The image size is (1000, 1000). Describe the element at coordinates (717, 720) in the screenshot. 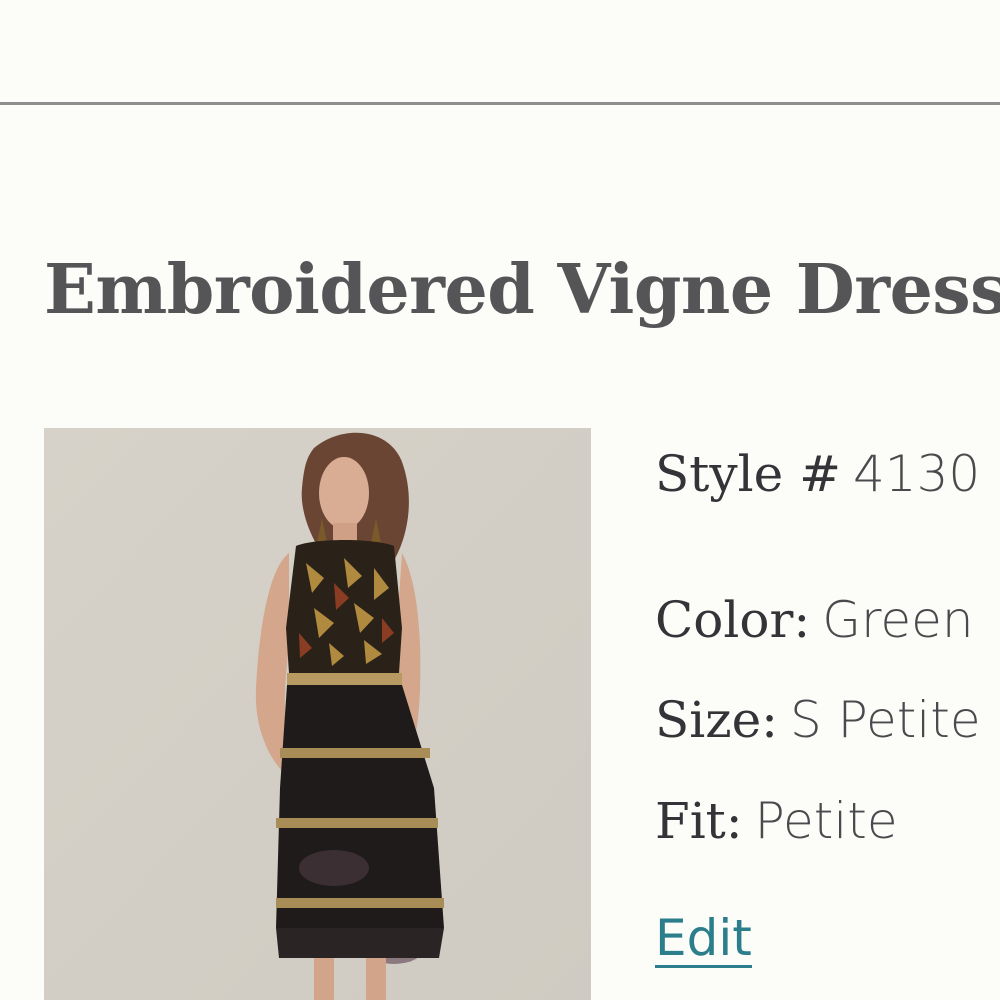

I see `size-label: Size:` at that location.